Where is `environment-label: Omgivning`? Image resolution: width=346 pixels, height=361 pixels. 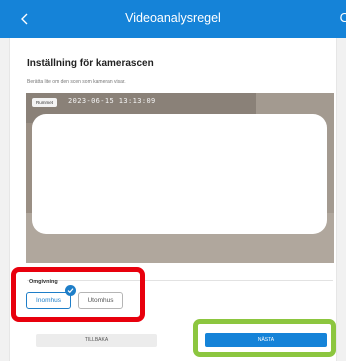 environment-label: Omgivning is located at coordinates (43, 282).